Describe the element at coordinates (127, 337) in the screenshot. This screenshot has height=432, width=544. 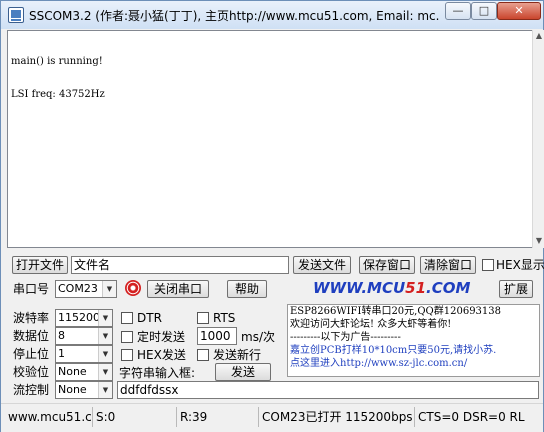
I see `timed-send-checkbox` at that location.